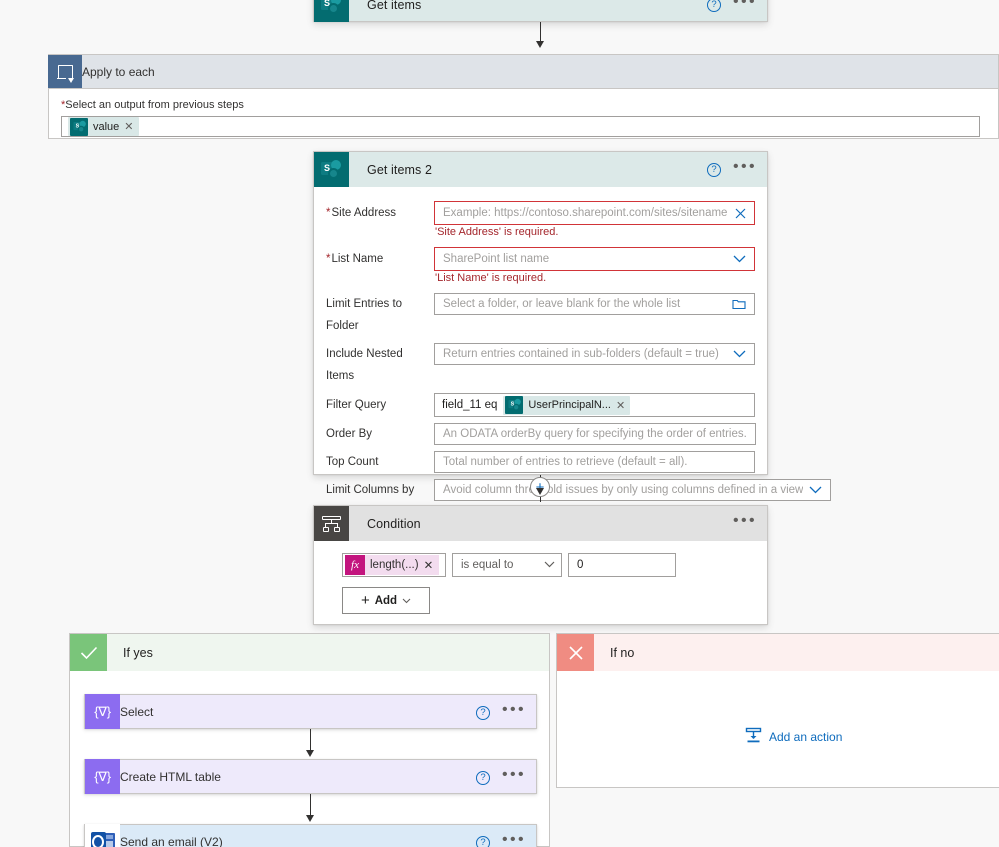 This screenshot has width=999, height=847. I want to click on select-output-input: S value ✕, so click(520, 126).